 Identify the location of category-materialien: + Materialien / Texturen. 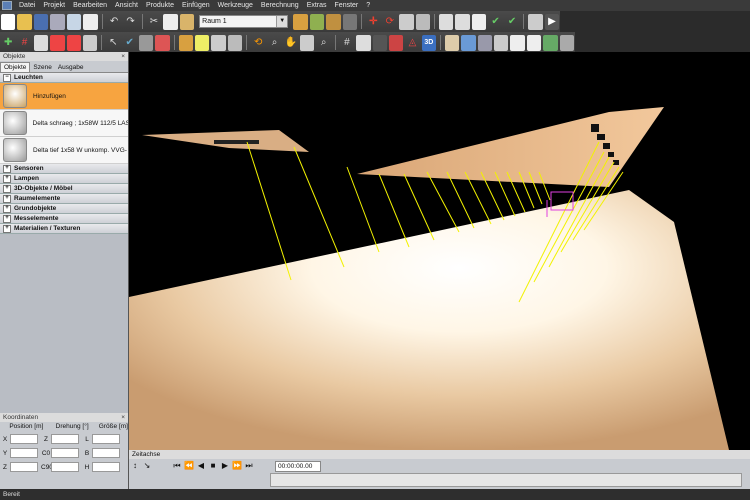
(64, 229).